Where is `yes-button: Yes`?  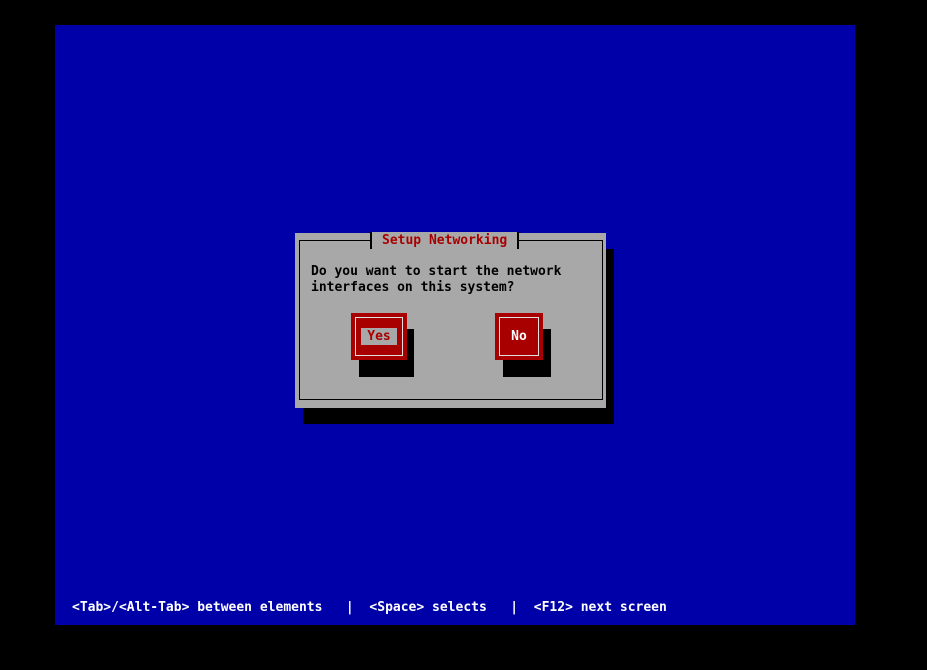 yes-button: Yes is located at coordinates (379, 336).